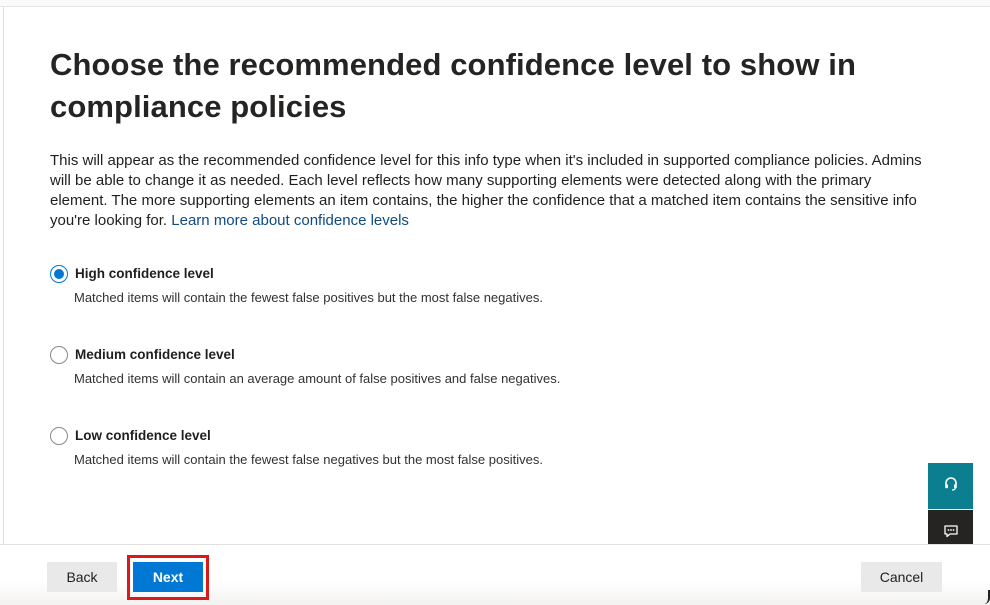 The image size is (990, 605). Describe the element at coordinates (82, 577) in the screenshot. I see `back-button: Back` at that location.